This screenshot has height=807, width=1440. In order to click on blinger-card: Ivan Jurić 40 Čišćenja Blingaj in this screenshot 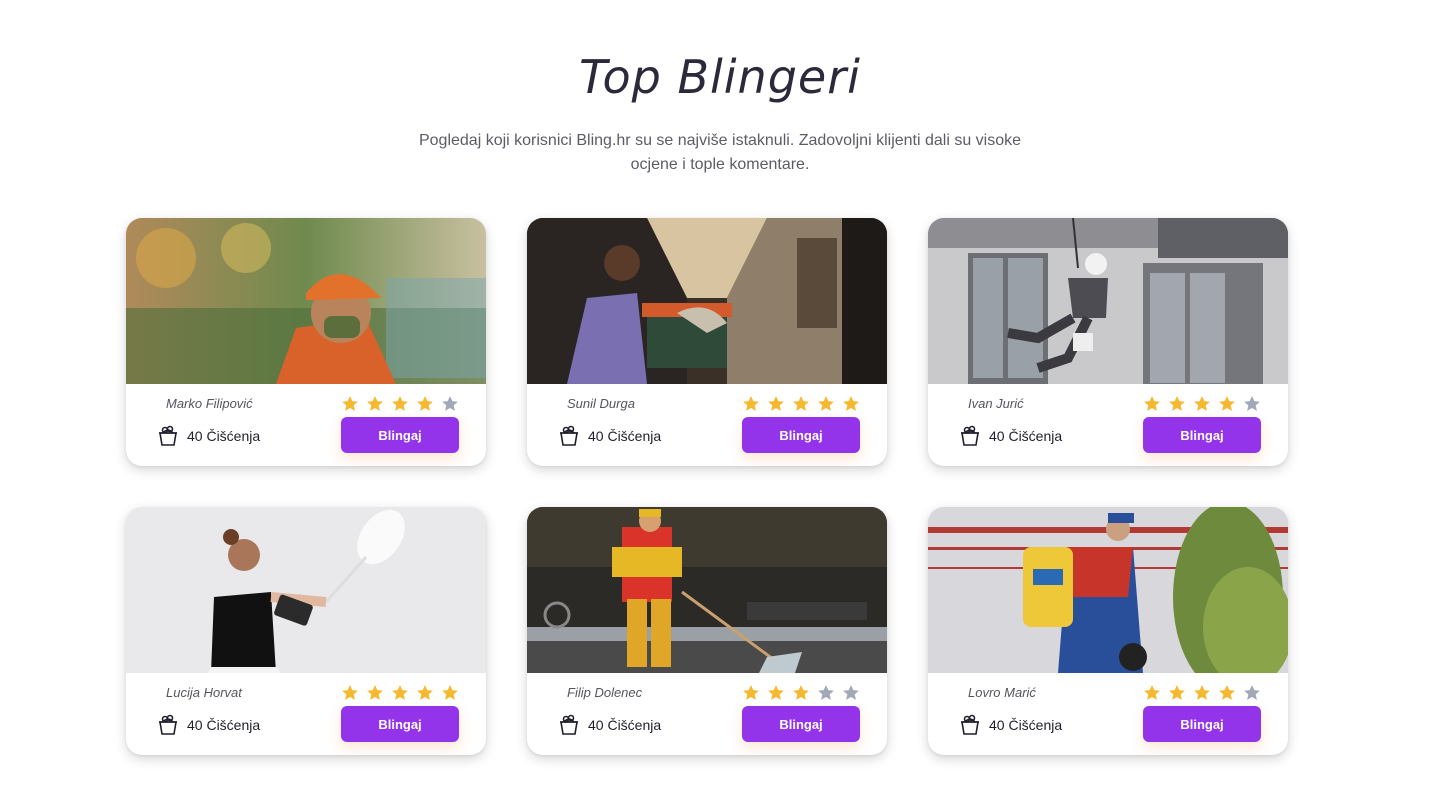, I will do `click(1108, 342)`.